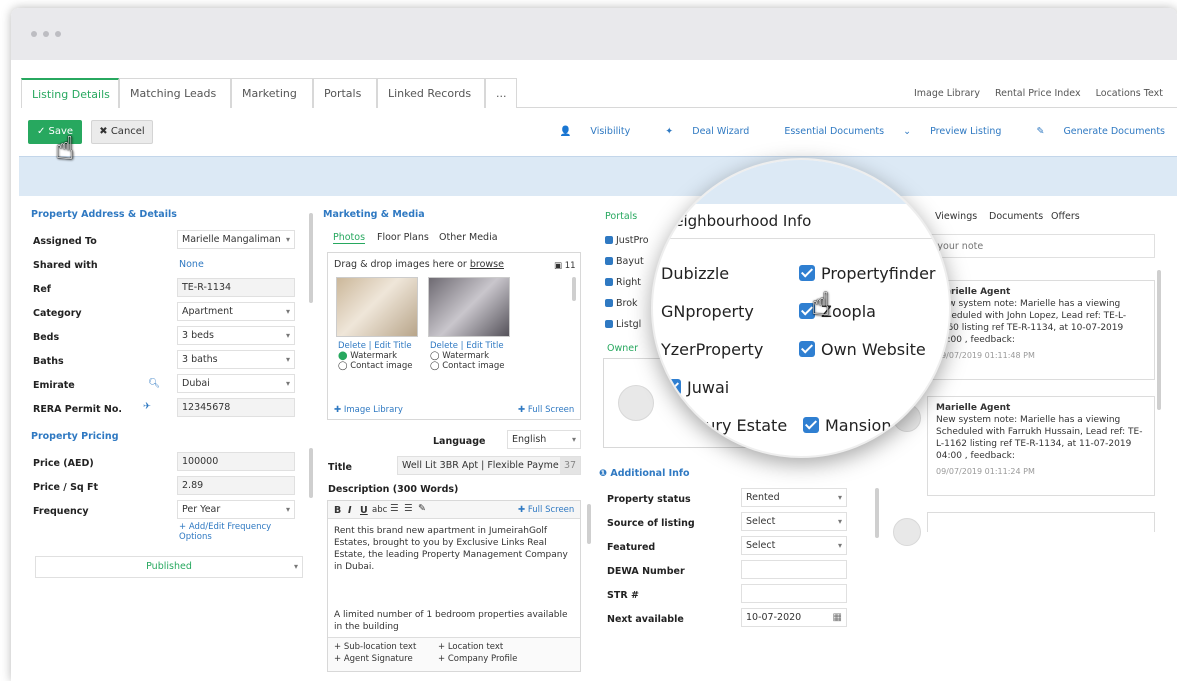 This screenshot has height=681, width=1177. What do you see at coordinates (46, 337) in the screenshot?
I see `beds-label: Beds` at bounding box center [46, 337].